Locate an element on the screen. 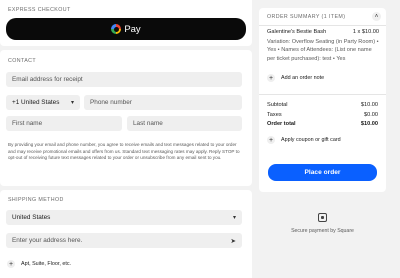 The height and width of the screenshot is (278, 400). first-name-placeholder: First name is located at coordinates (27, 123).